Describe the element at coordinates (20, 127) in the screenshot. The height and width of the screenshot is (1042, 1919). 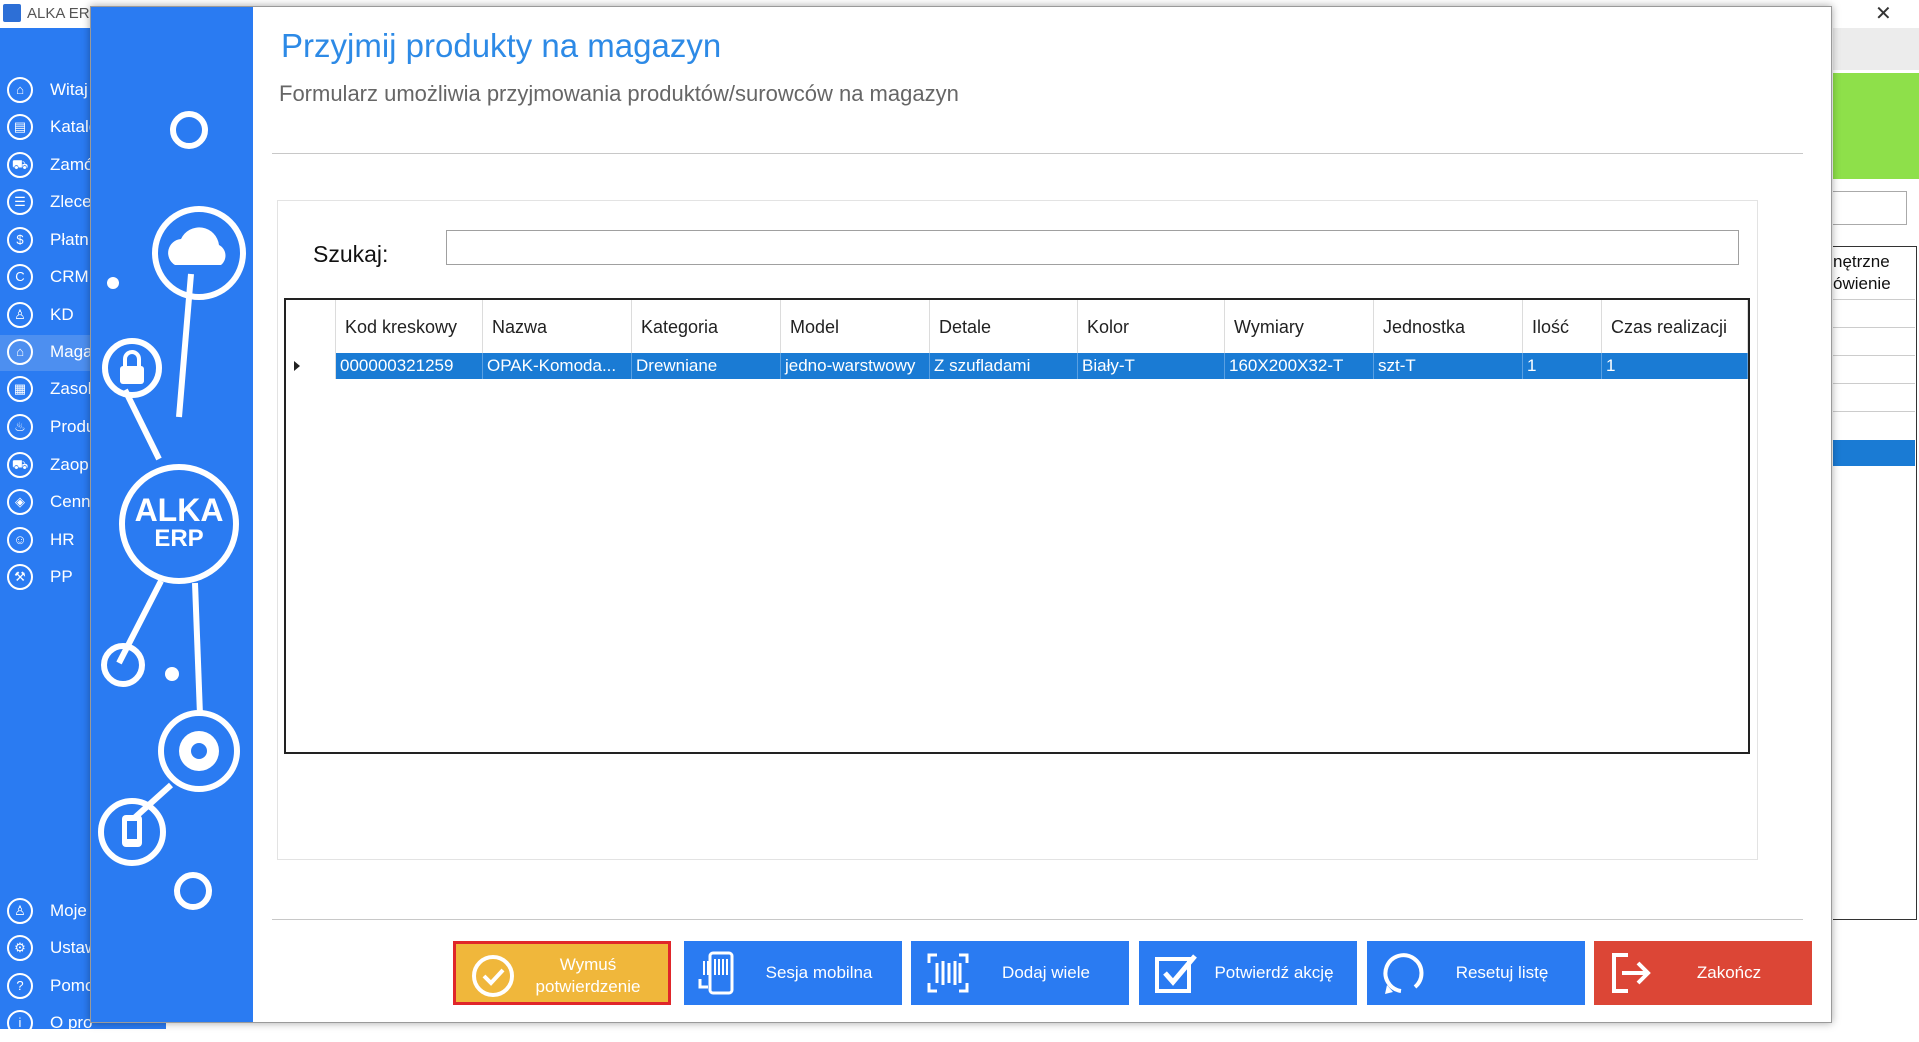
I see `catalog-icon: ▤` at that location.